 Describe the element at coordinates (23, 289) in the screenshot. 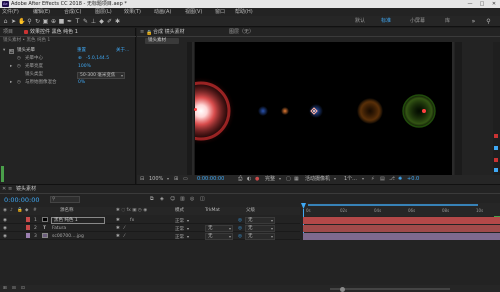

I see `expand-timing-icon: ⊡` at that location.